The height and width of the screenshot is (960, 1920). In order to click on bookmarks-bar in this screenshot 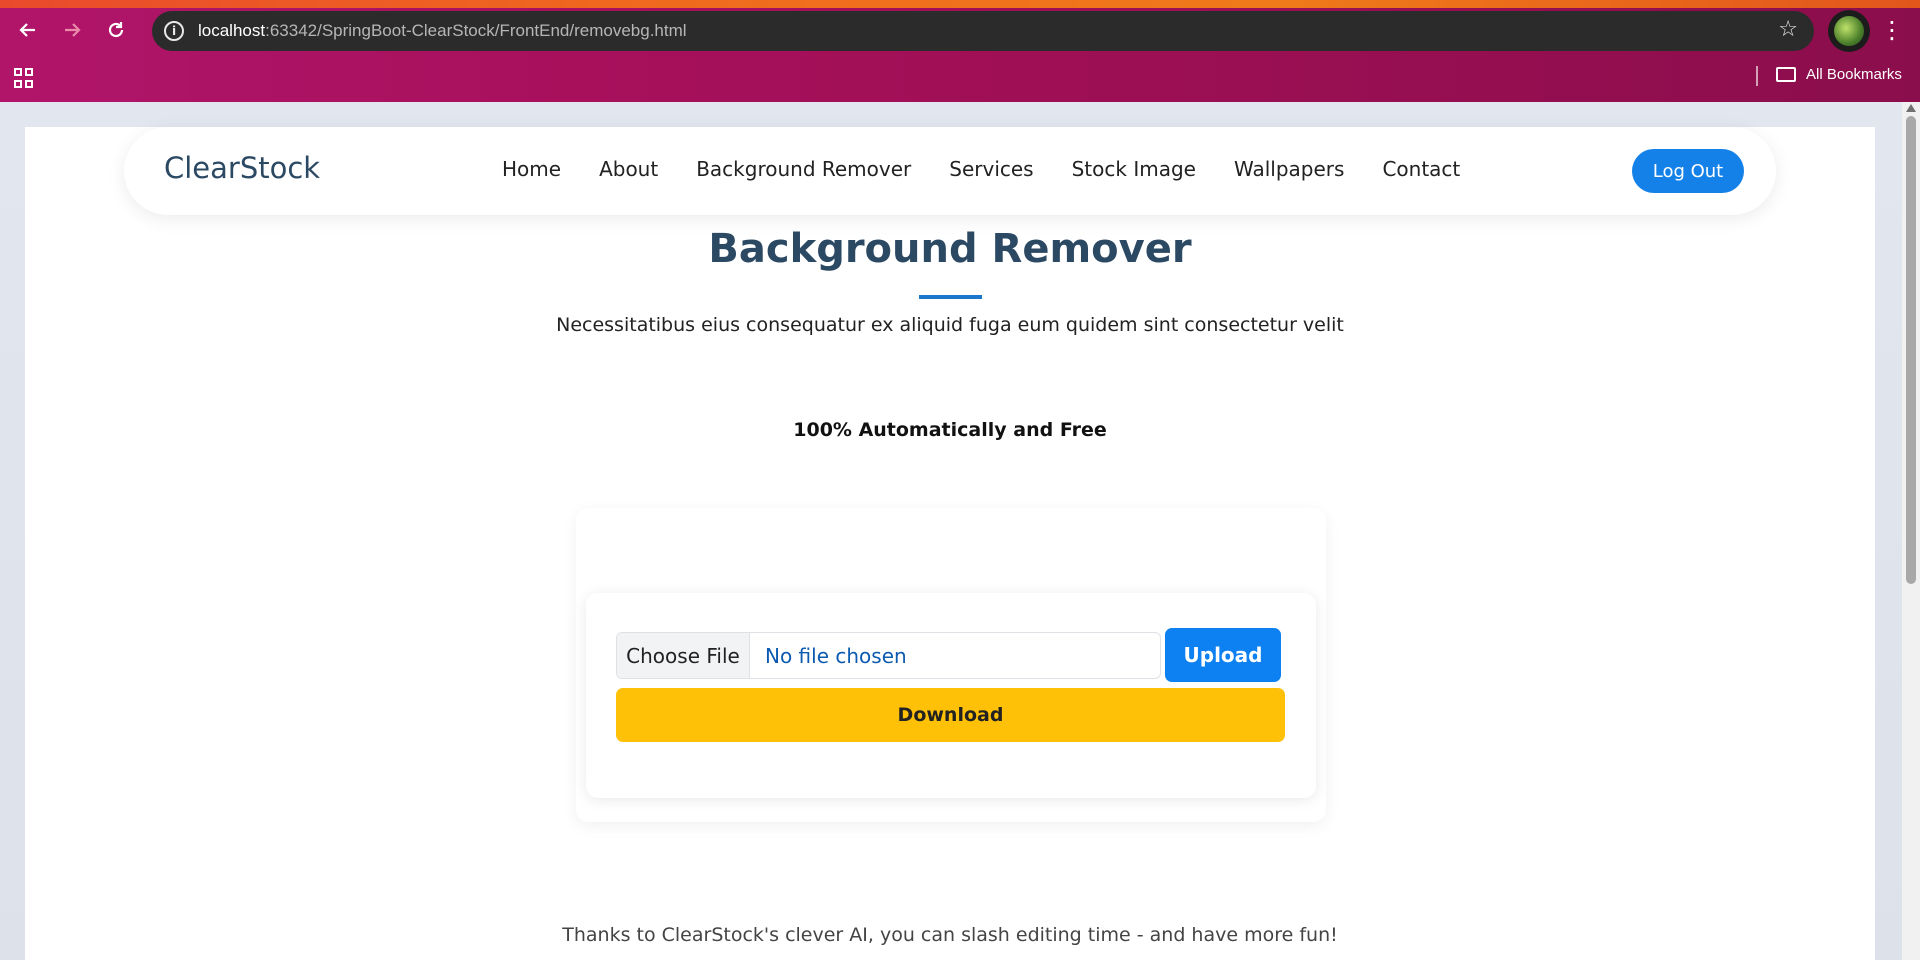, I will do `click(960, 81)`.